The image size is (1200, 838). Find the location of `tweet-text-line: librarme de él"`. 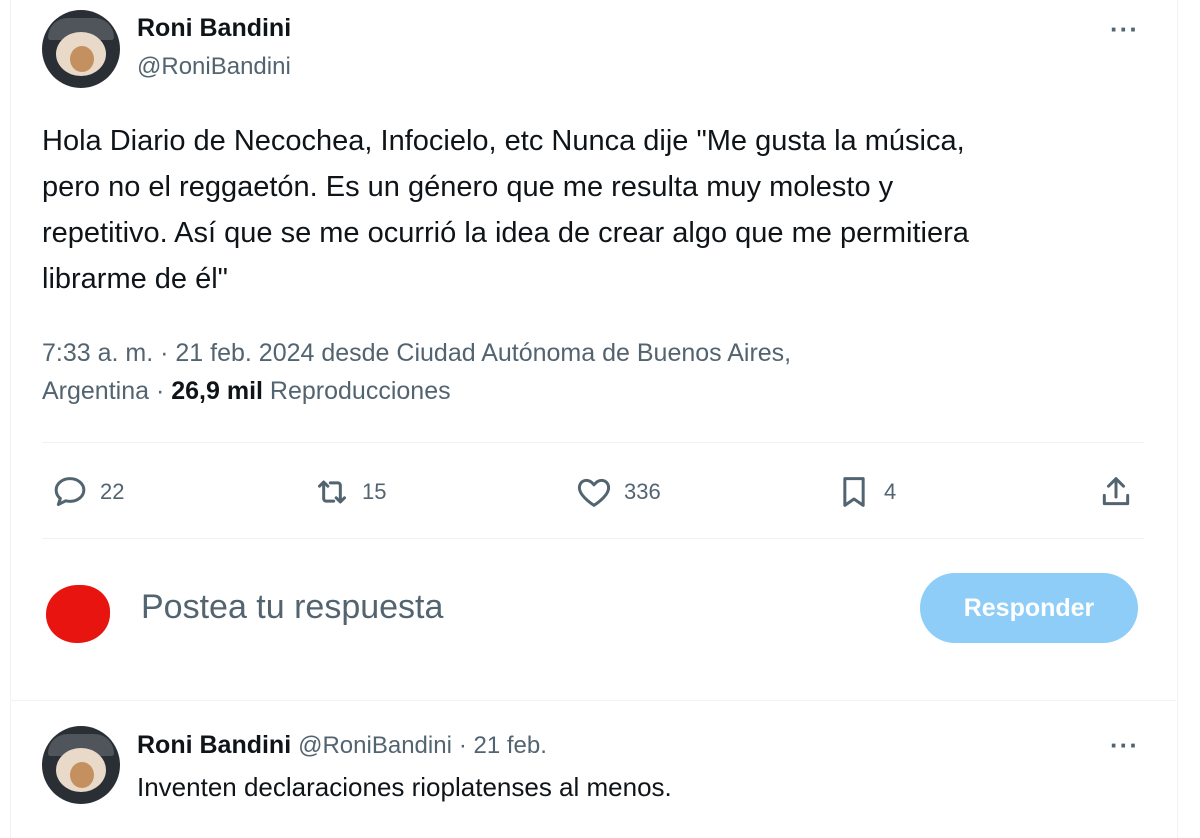

tweet-text-line: librarme de él" is located at coordinates (135, 279).